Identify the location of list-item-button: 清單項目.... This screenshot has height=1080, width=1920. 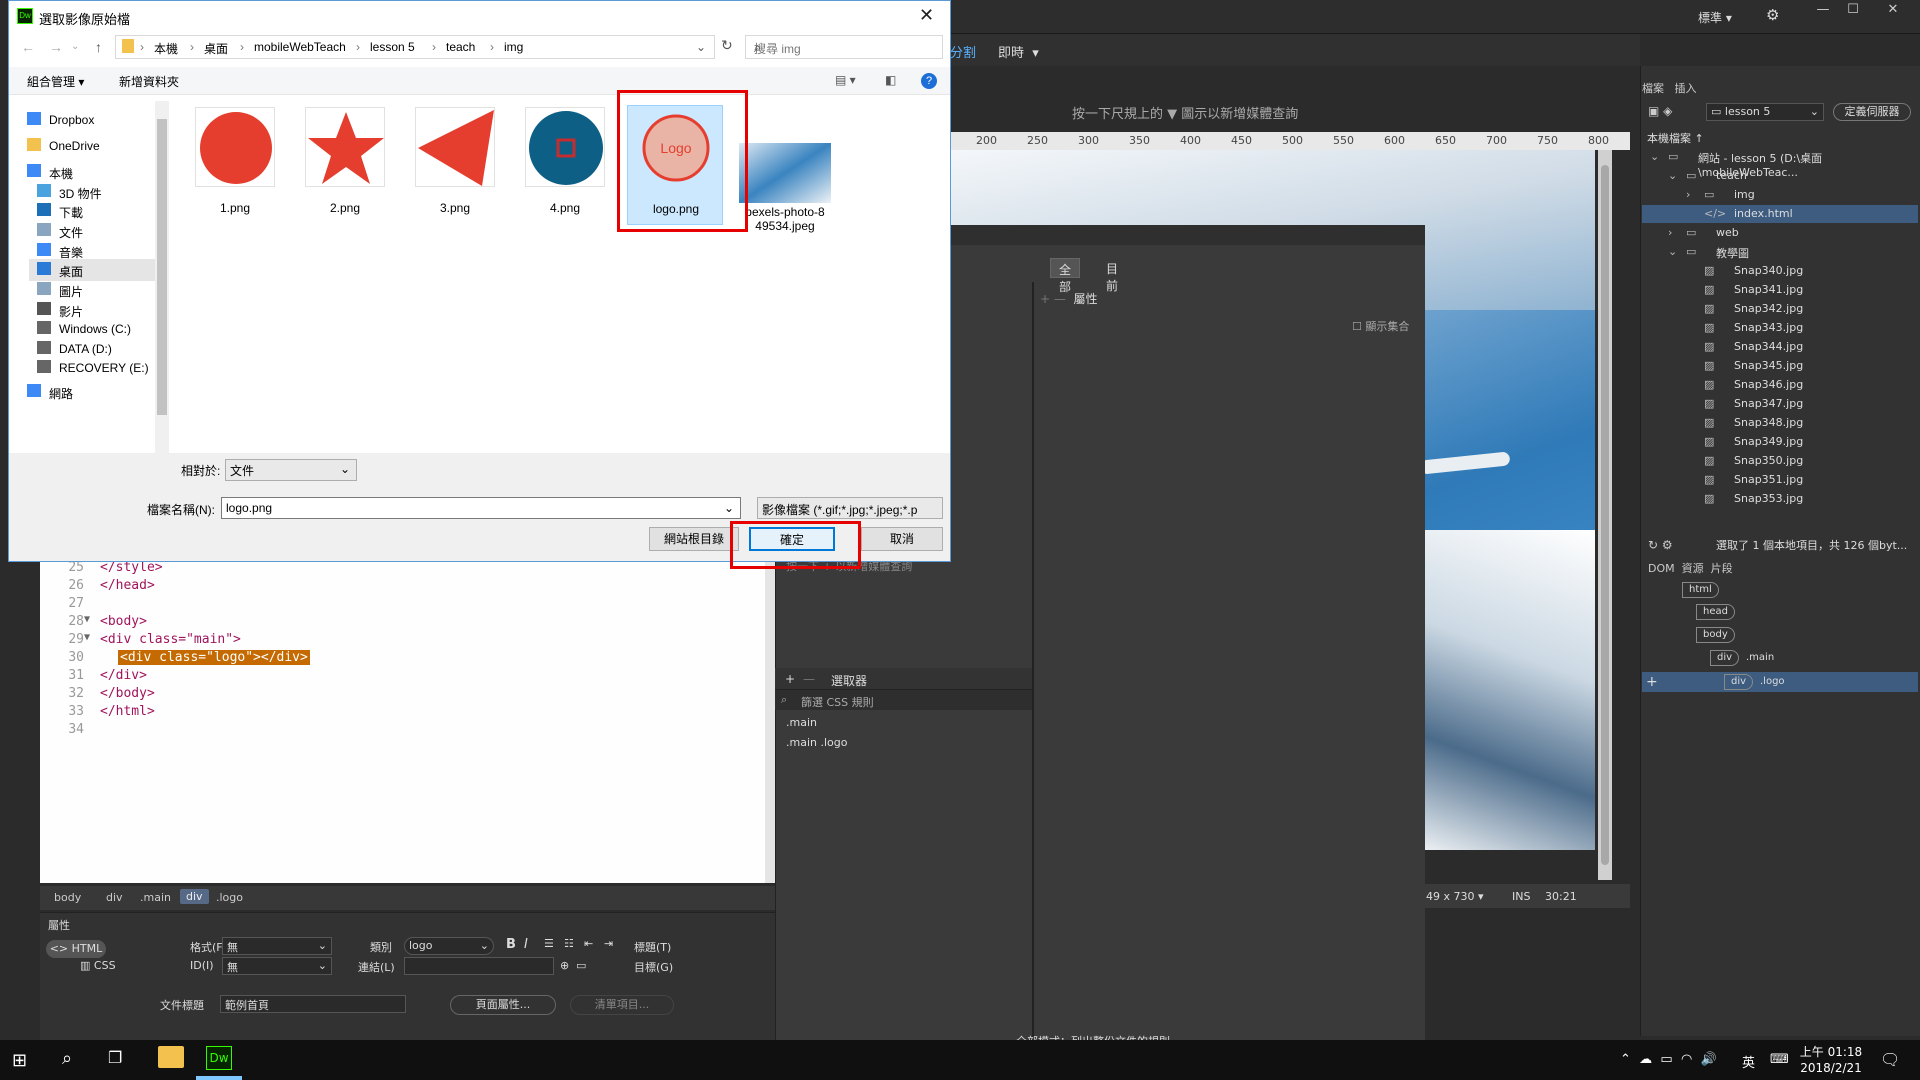
(622, 1005).